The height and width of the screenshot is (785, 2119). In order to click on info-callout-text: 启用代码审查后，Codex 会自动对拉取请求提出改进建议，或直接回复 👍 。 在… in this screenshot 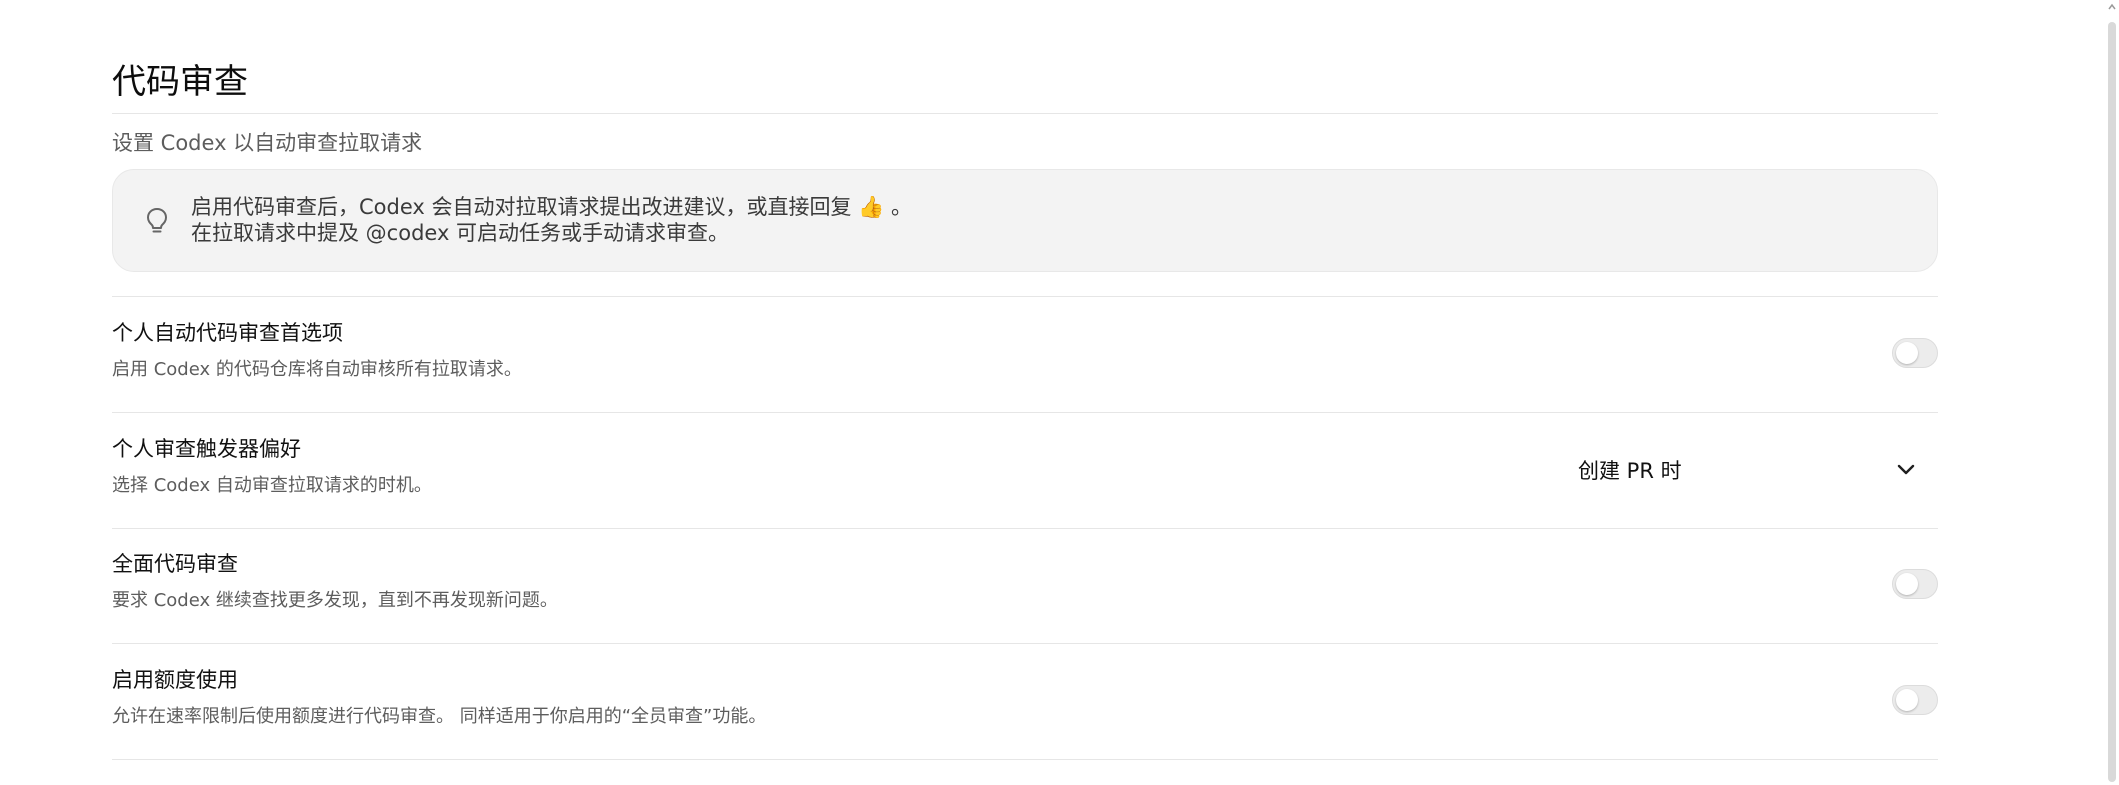, I will do `click(551, 220)`.